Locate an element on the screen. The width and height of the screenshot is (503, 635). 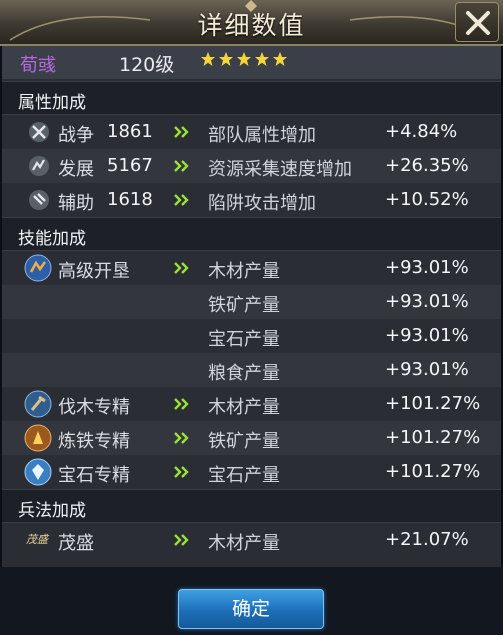
attribute-label: 战争 is located at coordinates (76, 135).